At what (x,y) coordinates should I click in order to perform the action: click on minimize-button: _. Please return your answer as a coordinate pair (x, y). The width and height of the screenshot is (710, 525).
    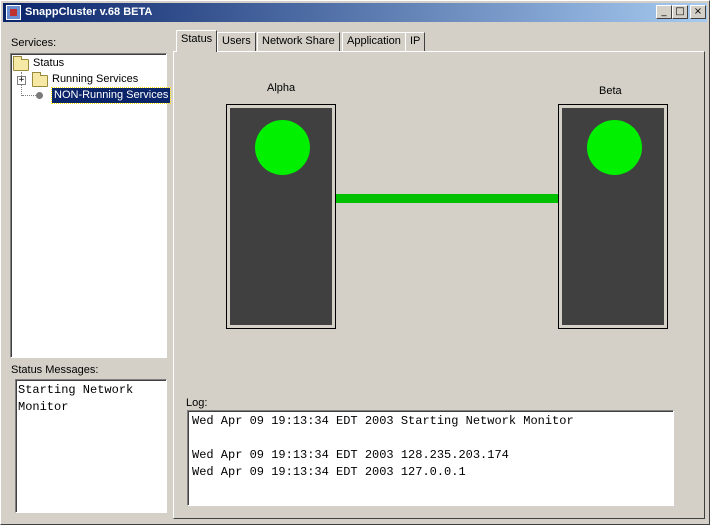
    Looking at the image, I should click on (664, 12).